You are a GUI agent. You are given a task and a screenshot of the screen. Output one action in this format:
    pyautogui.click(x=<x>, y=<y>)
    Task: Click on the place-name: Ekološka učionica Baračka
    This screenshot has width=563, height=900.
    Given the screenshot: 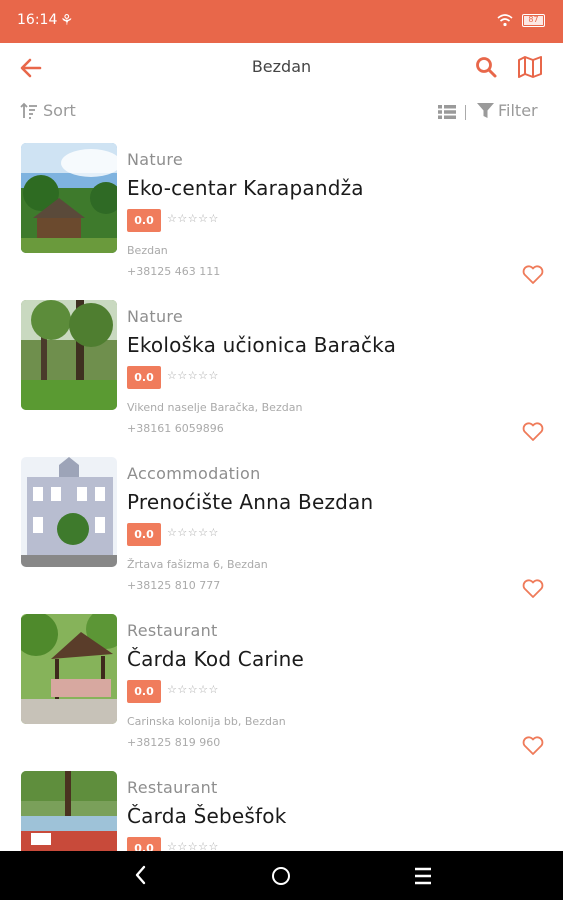 What is the action you would take?
    pyautogui.click(x=261, y=345)
    